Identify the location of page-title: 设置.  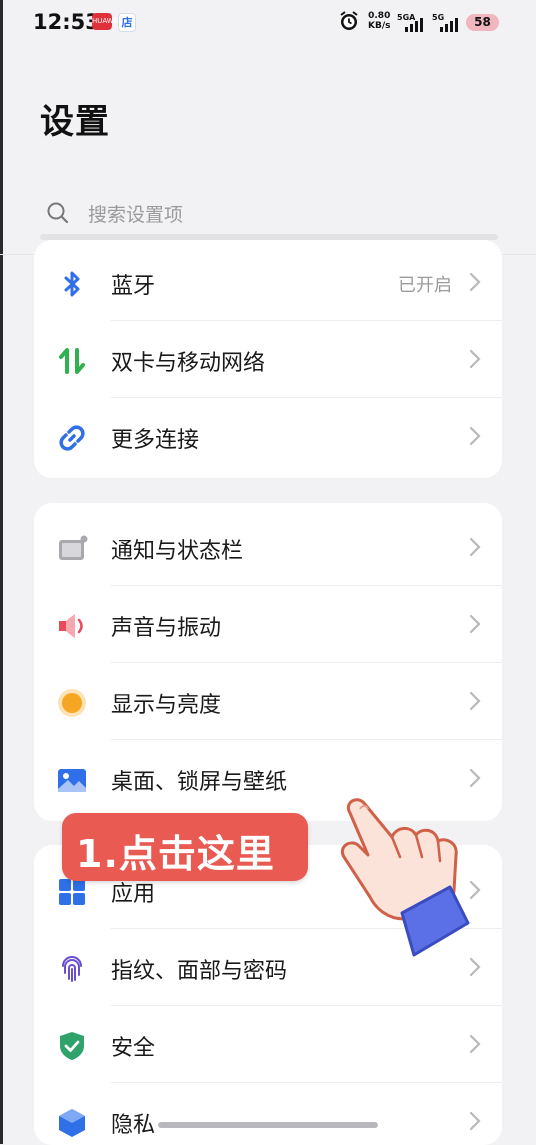
(75, 122).